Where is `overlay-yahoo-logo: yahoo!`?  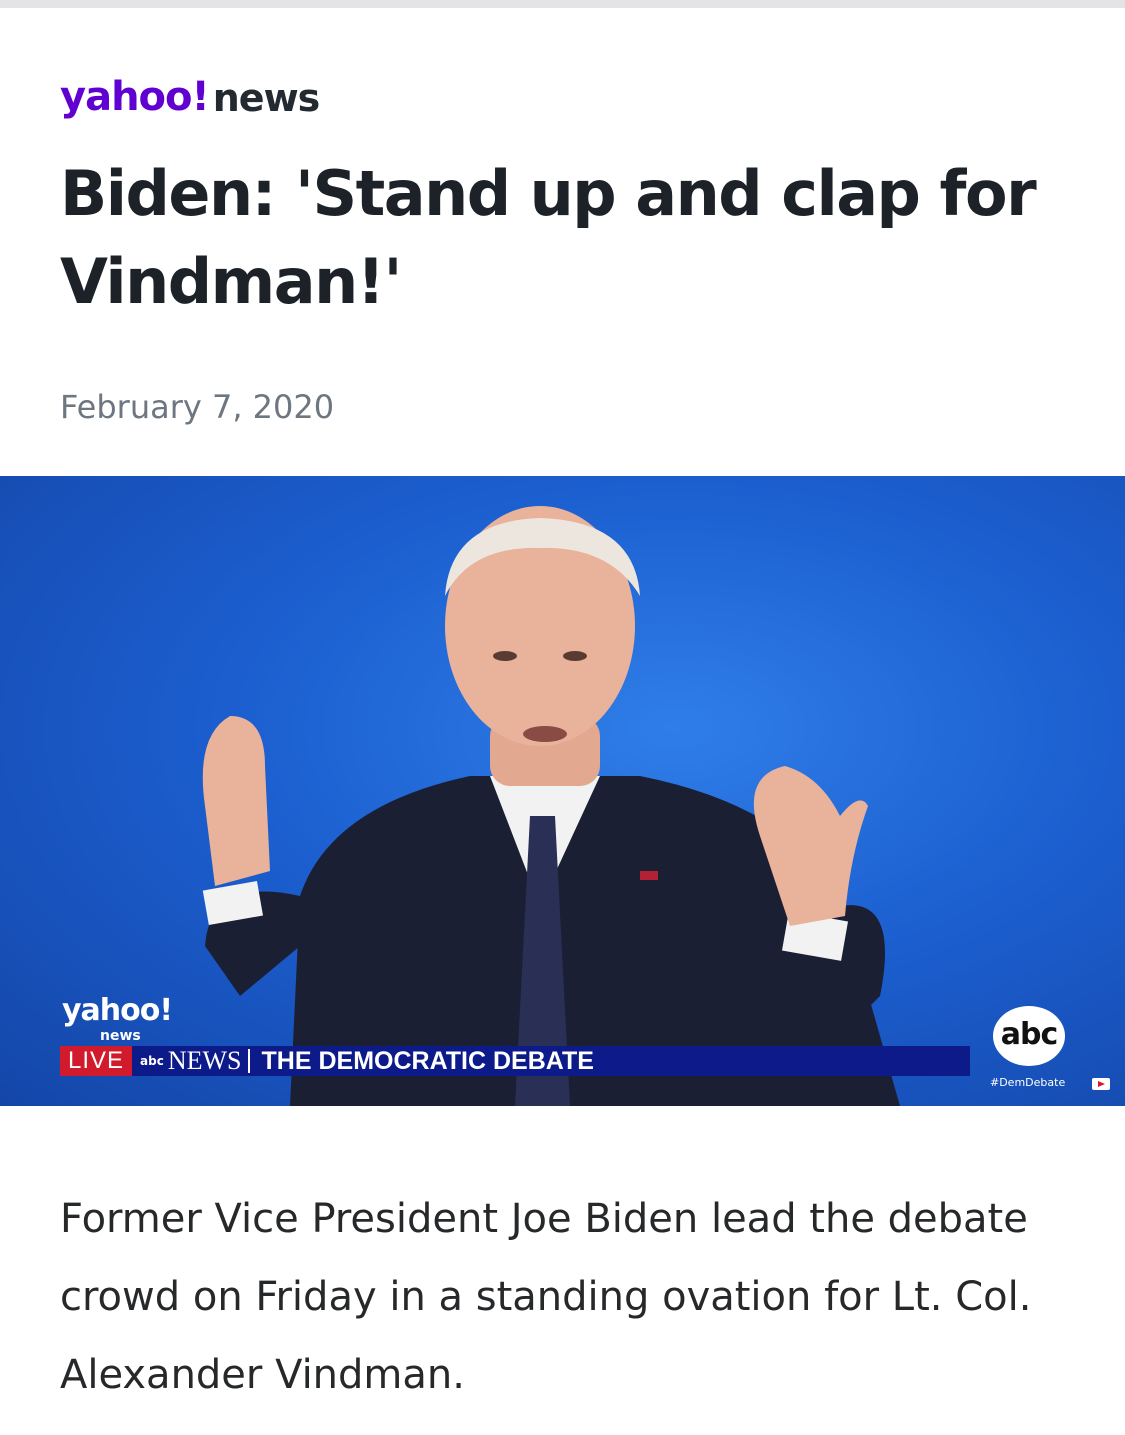
overlay-yahoo-logo: yahoo! is located at coordinates (117, 1010).